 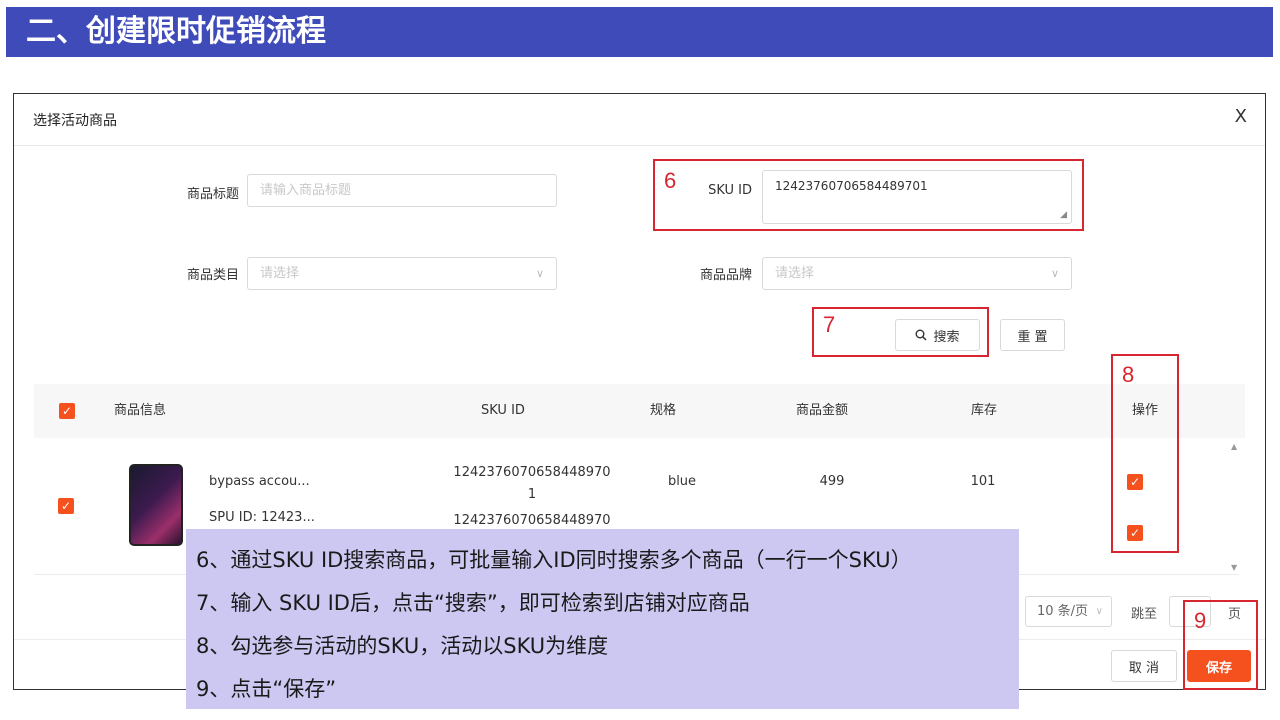 I want to click on note-step-9: 9、点击“保存”, so click(x=266, y=689).